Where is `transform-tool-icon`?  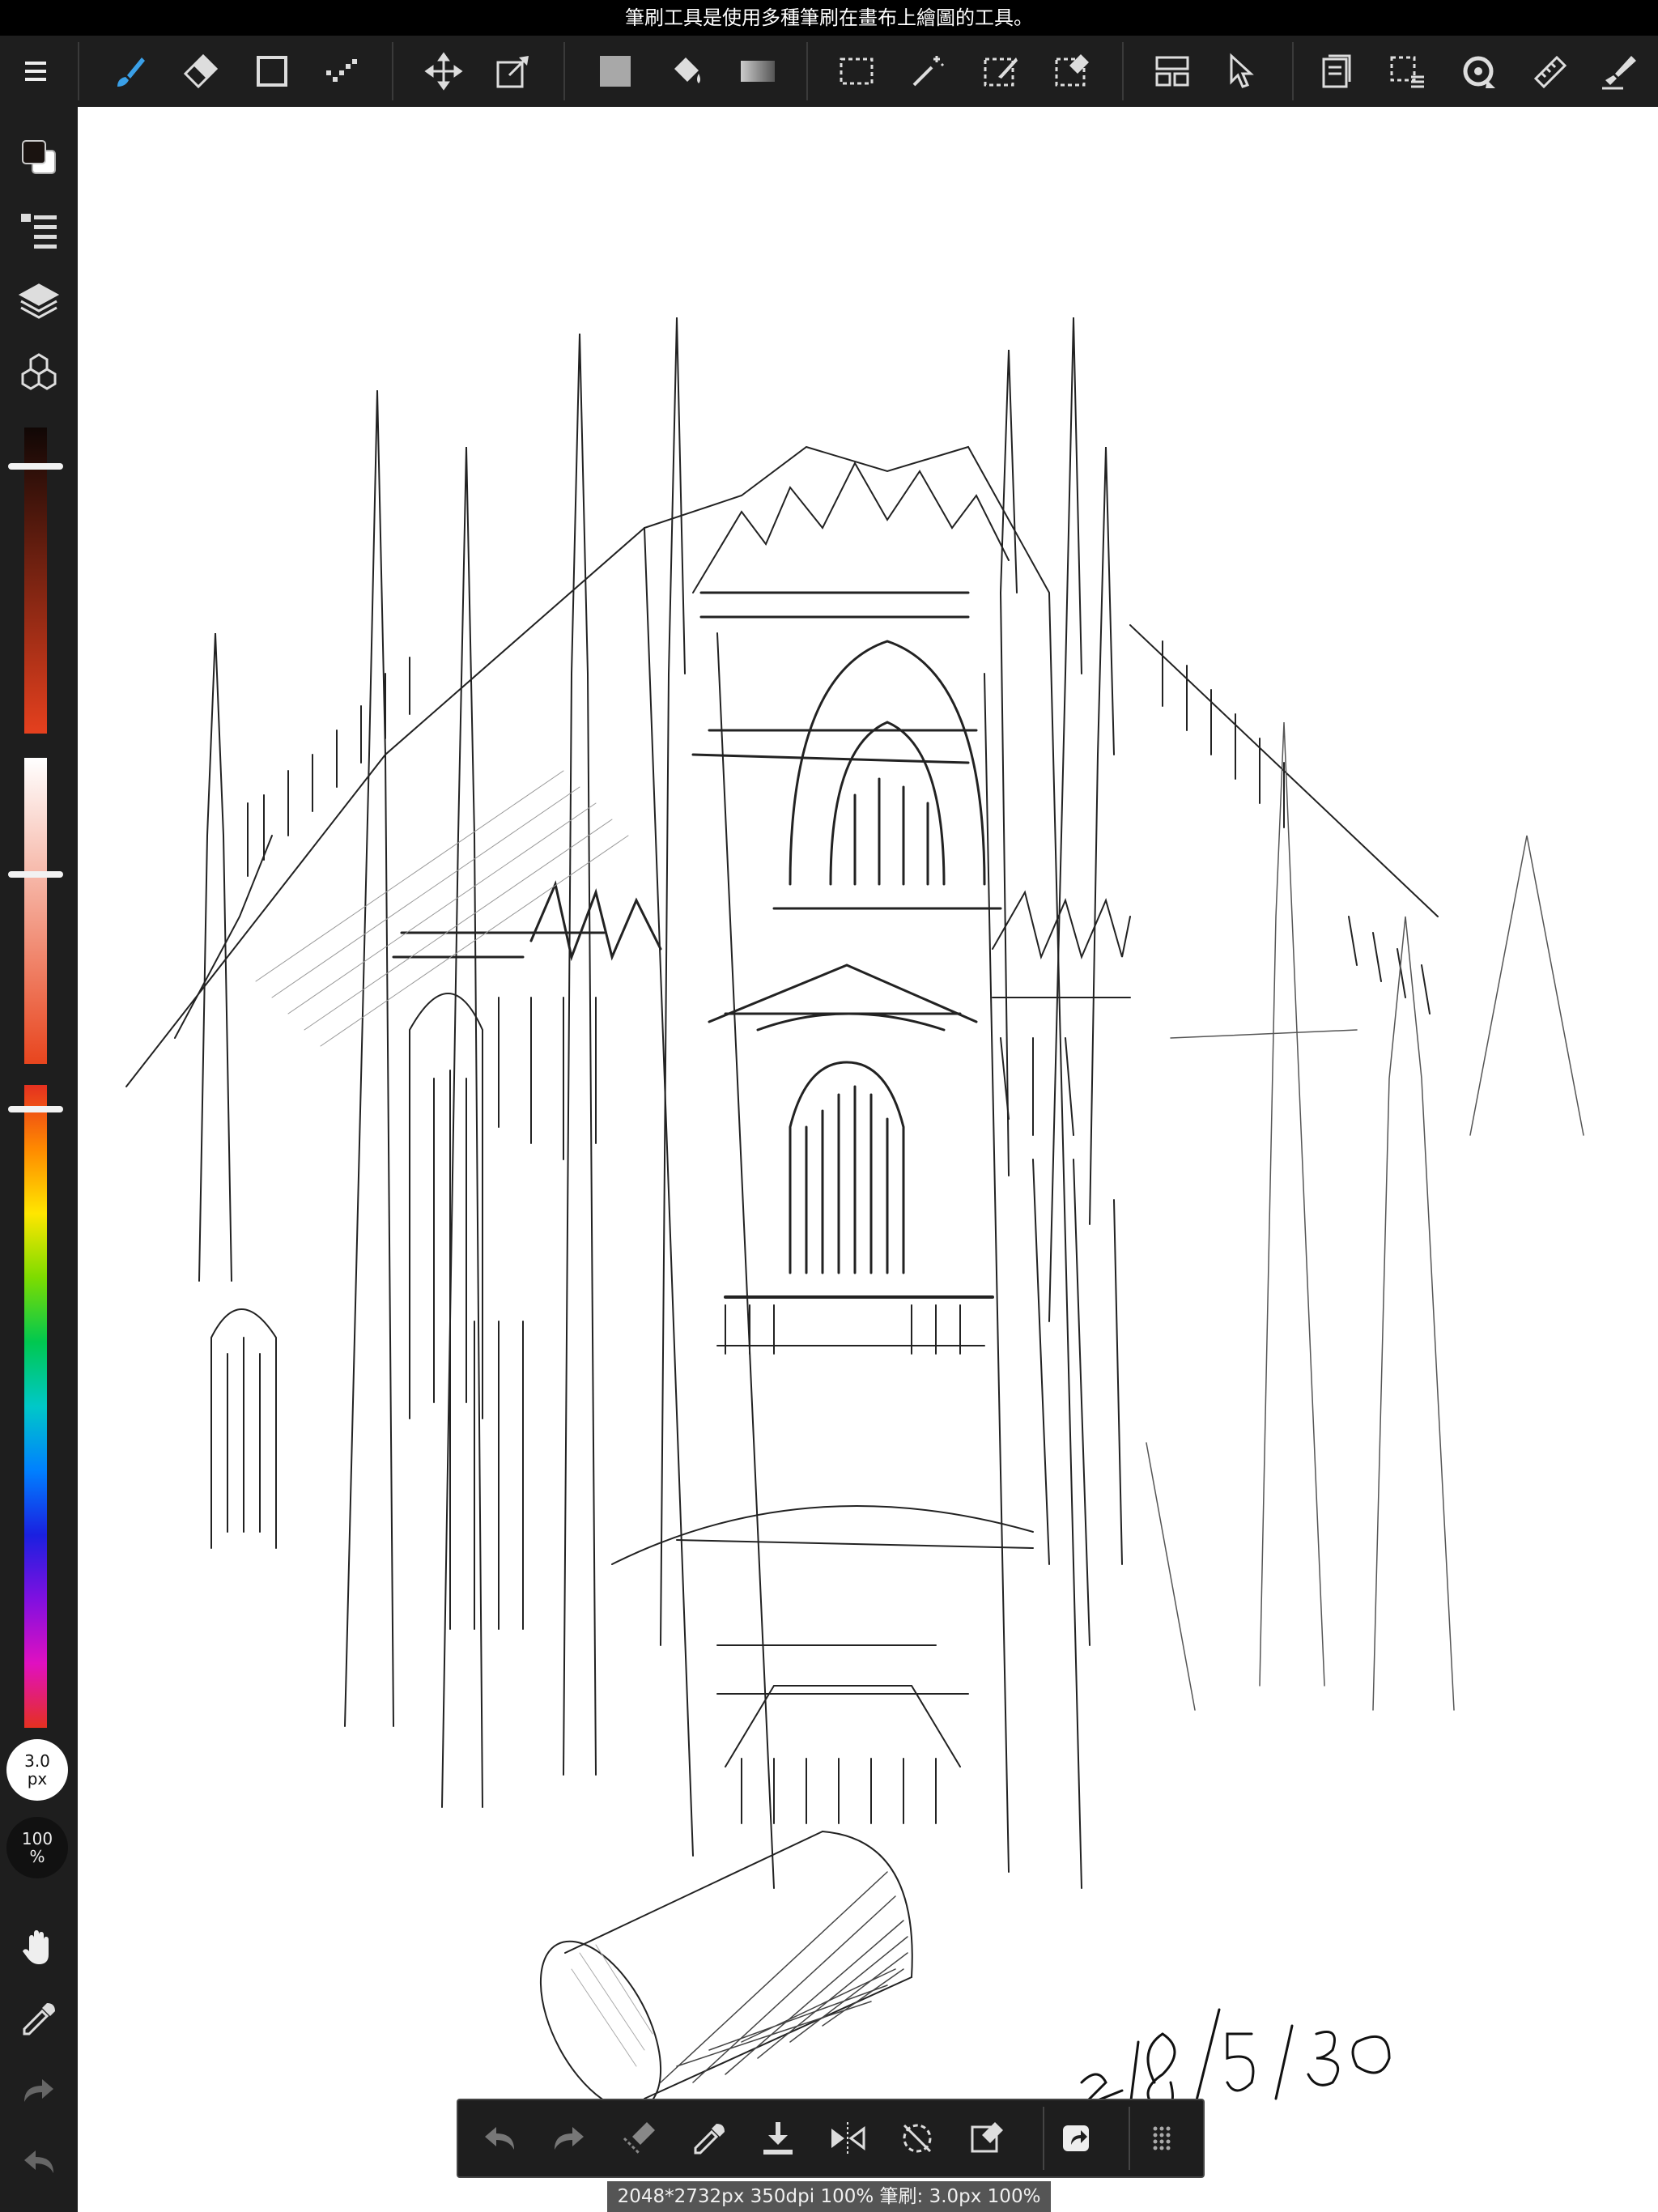 transform-tool-icon is located at coordinates (513, 72).